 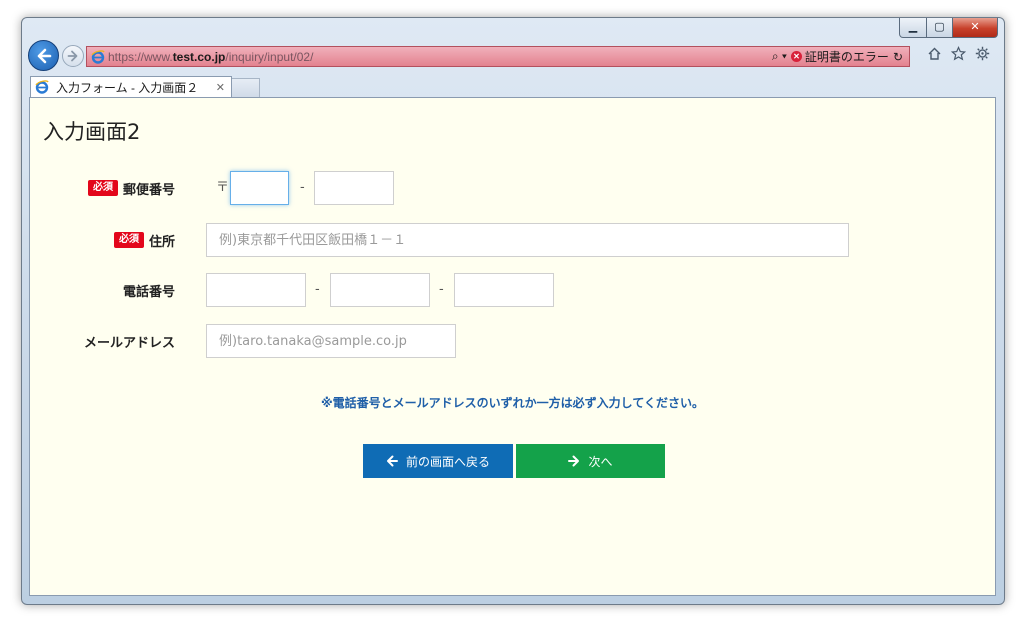 I want to click on home-icon, so click(x=934, y=53).